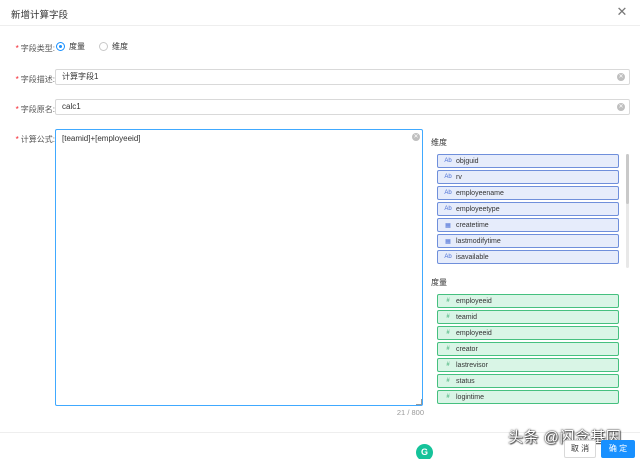  Describe the element at coordinates (439, 282) in the screenshot. I see `measures-title: 度量` at that location.